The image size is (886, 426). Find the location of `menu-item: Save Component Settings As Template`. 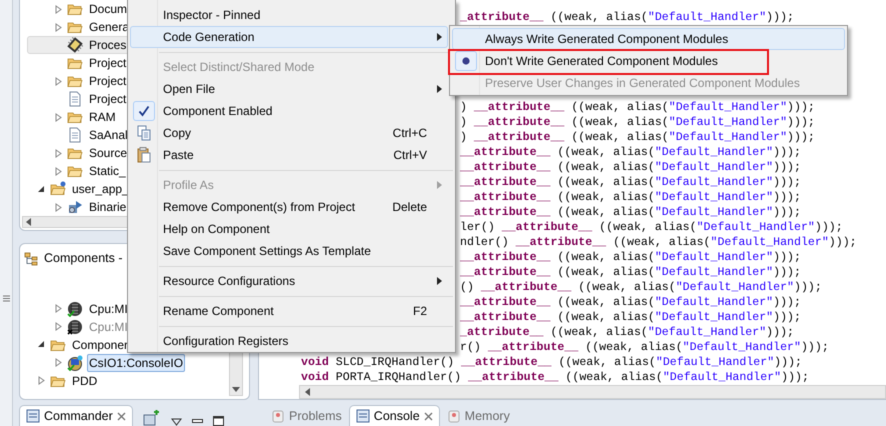

menu-item: Save Component Settings As Template is located at coordinates (289, 251).